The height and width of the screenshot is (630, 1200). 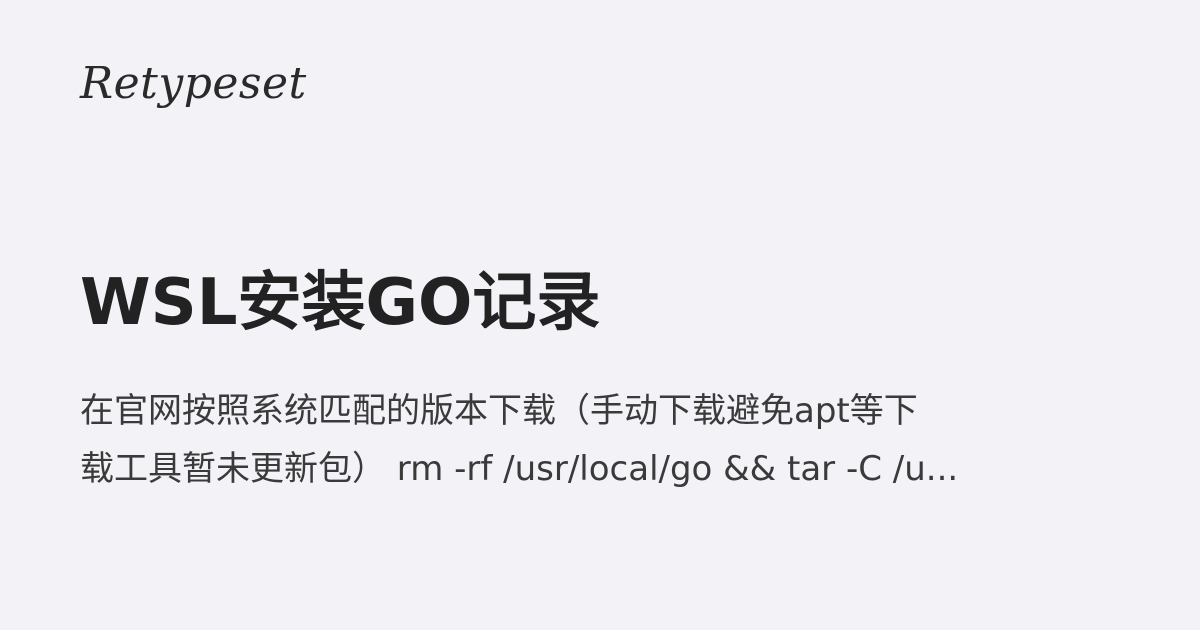 What do you see at coordinates (193, 83) in the screenshot?
I see `site-logo: Retypeset` at bounding box center [193, 83].